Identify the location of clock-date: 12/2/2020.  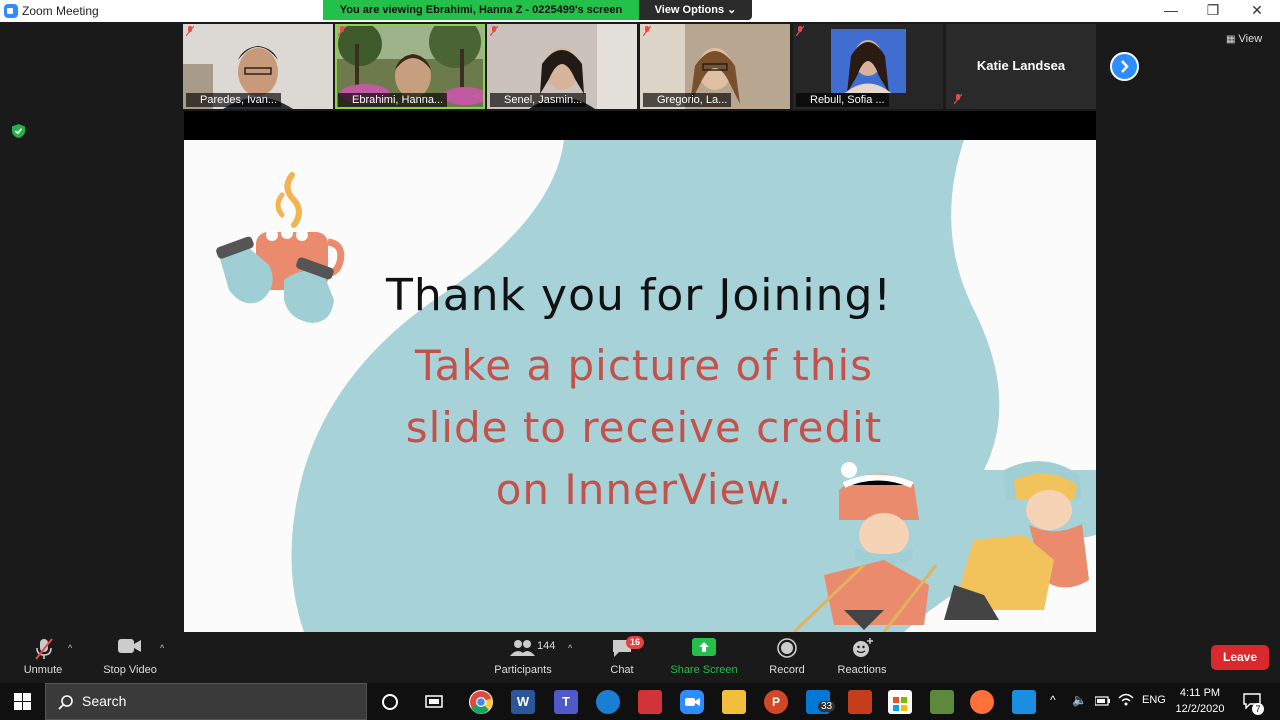
(1200, 709).